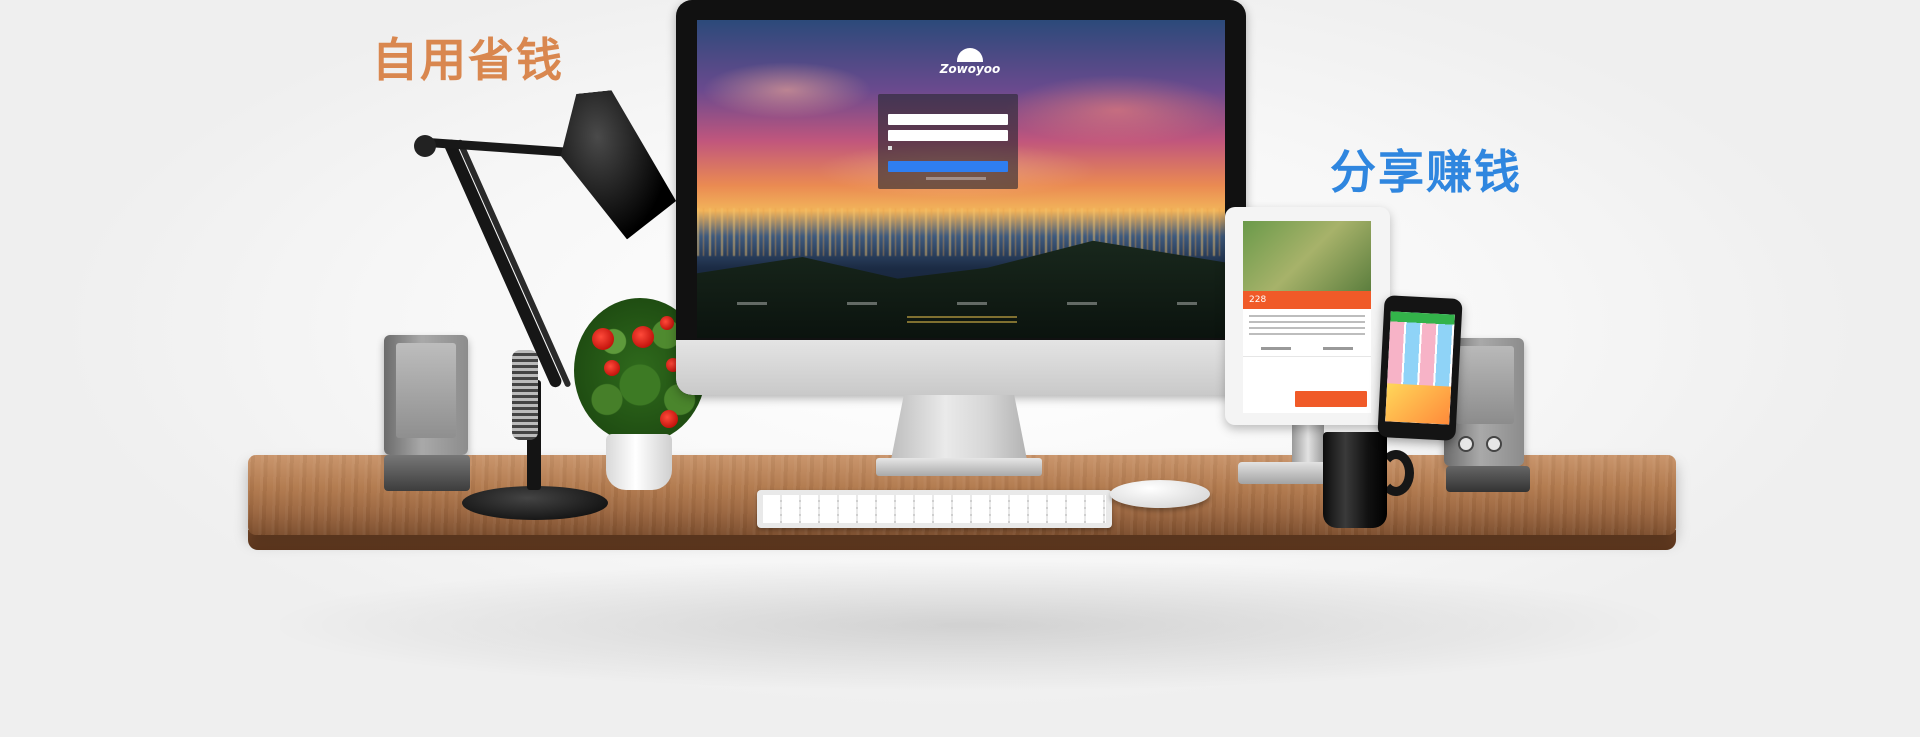 The height and width of the screenshot is (737, 1920). What do you see at coordinates (956, 178) in the screenshot?
I see `register-link` at bounding box center [956, 178].